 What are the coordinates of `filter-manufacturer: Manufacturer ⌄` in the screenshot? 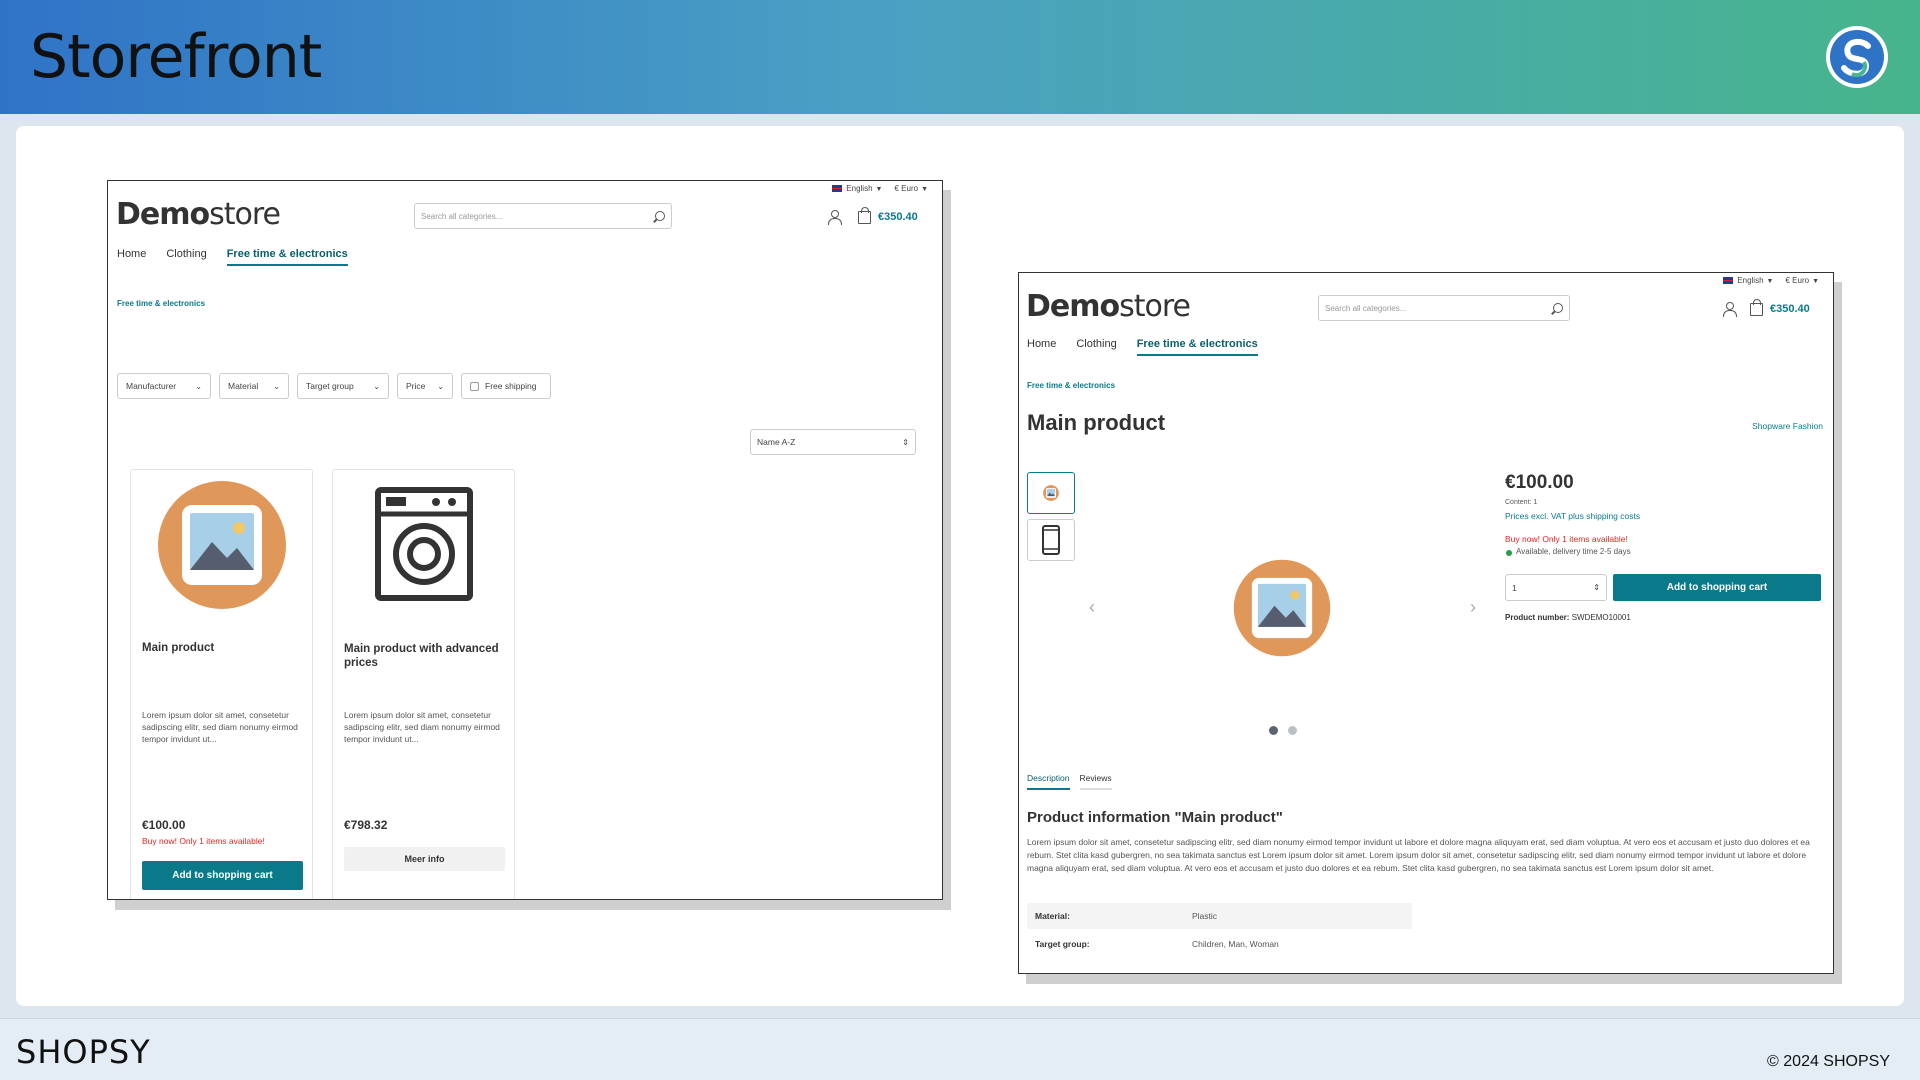 It's located at (164, 386).